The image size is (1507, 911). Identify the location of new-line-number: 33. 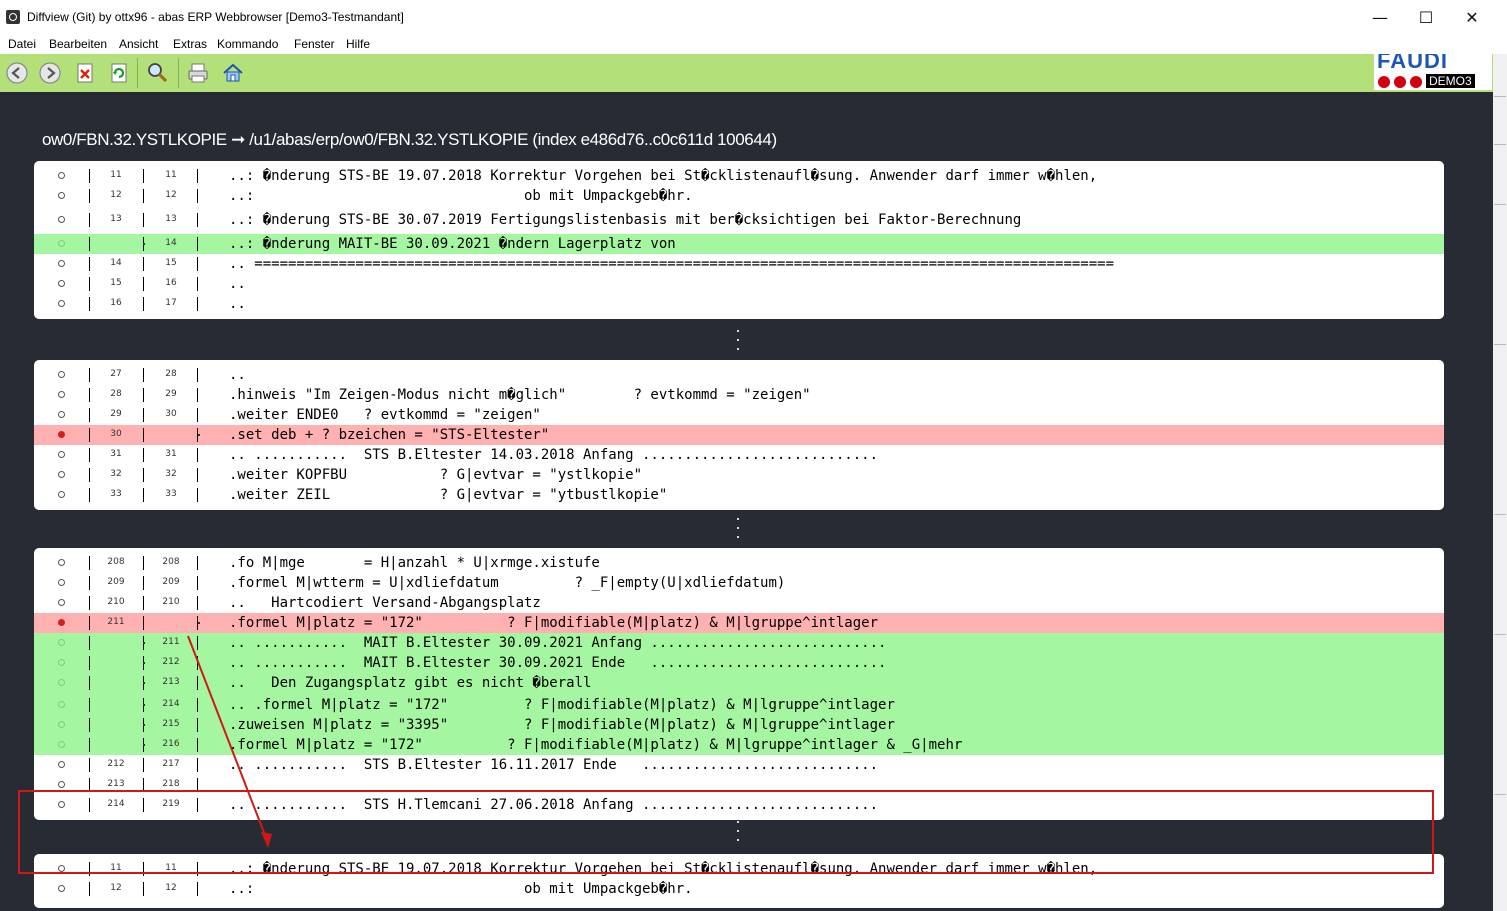
(171, 494).